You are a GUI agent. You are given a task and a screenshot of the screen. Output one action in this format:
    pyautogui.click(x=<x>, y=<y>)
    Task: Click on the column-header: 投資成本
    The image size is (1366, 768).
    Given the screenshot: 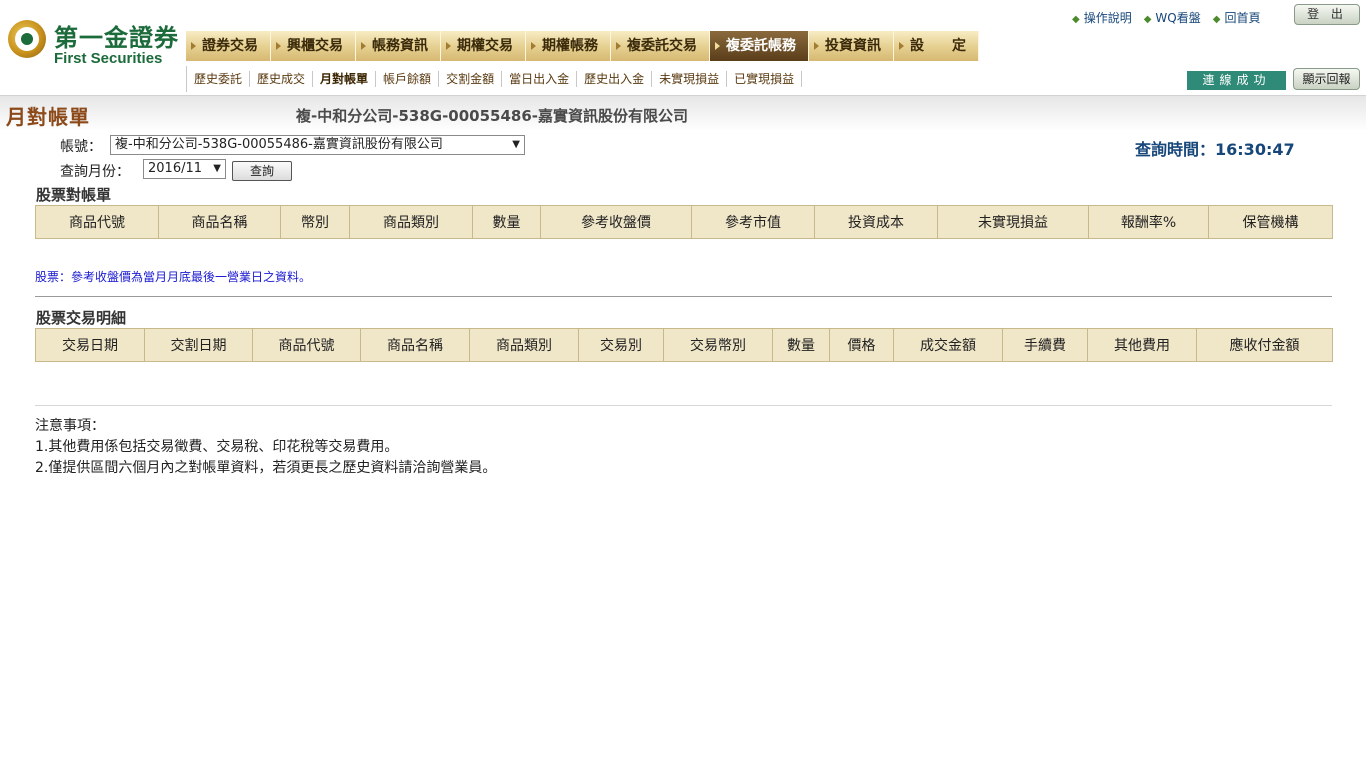 What is the action you would take?
    pyautogui.click(x=876, y=222)
    